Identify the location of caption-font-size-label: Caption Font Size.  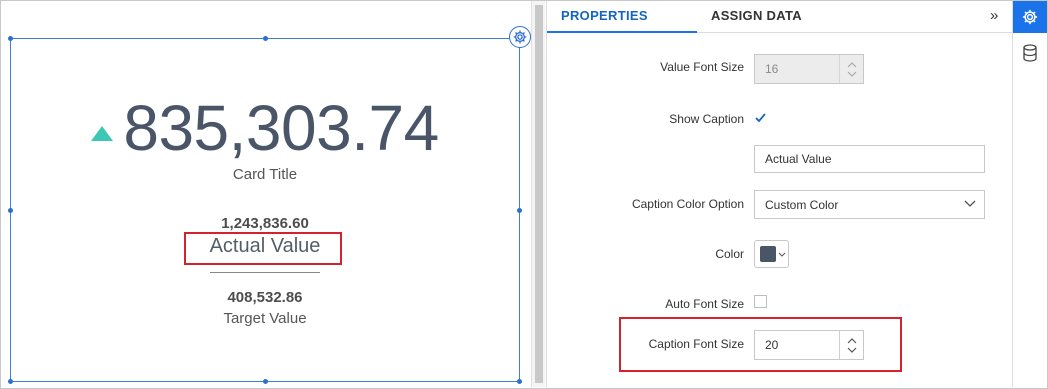
(696, 344).